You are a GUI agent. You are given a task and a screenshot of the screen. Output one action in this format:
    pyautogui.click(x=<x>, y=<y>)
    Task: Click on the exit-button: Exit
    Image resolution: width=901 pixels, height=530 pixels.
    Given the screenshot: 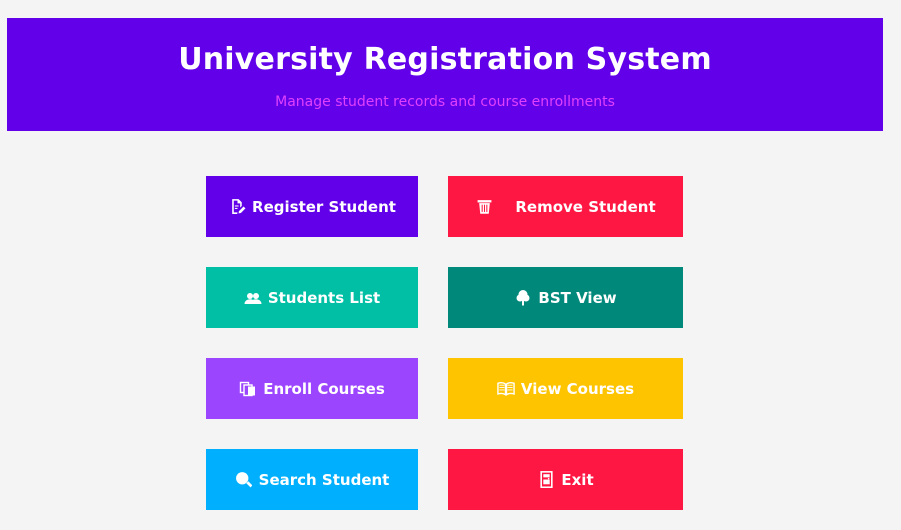 What is the action you would take?
    pyautogui.click(x=565, y=479)
    